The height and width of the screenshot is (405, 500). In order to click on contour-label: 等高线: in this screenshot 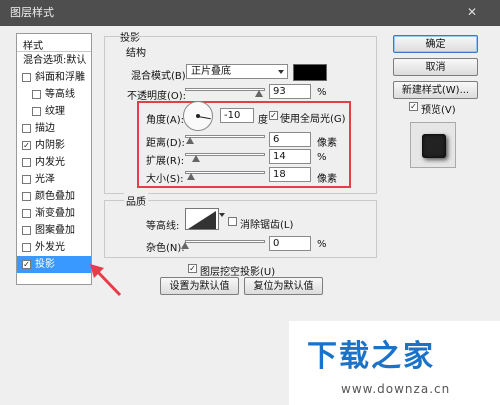, I will do `click(163, 226)`.